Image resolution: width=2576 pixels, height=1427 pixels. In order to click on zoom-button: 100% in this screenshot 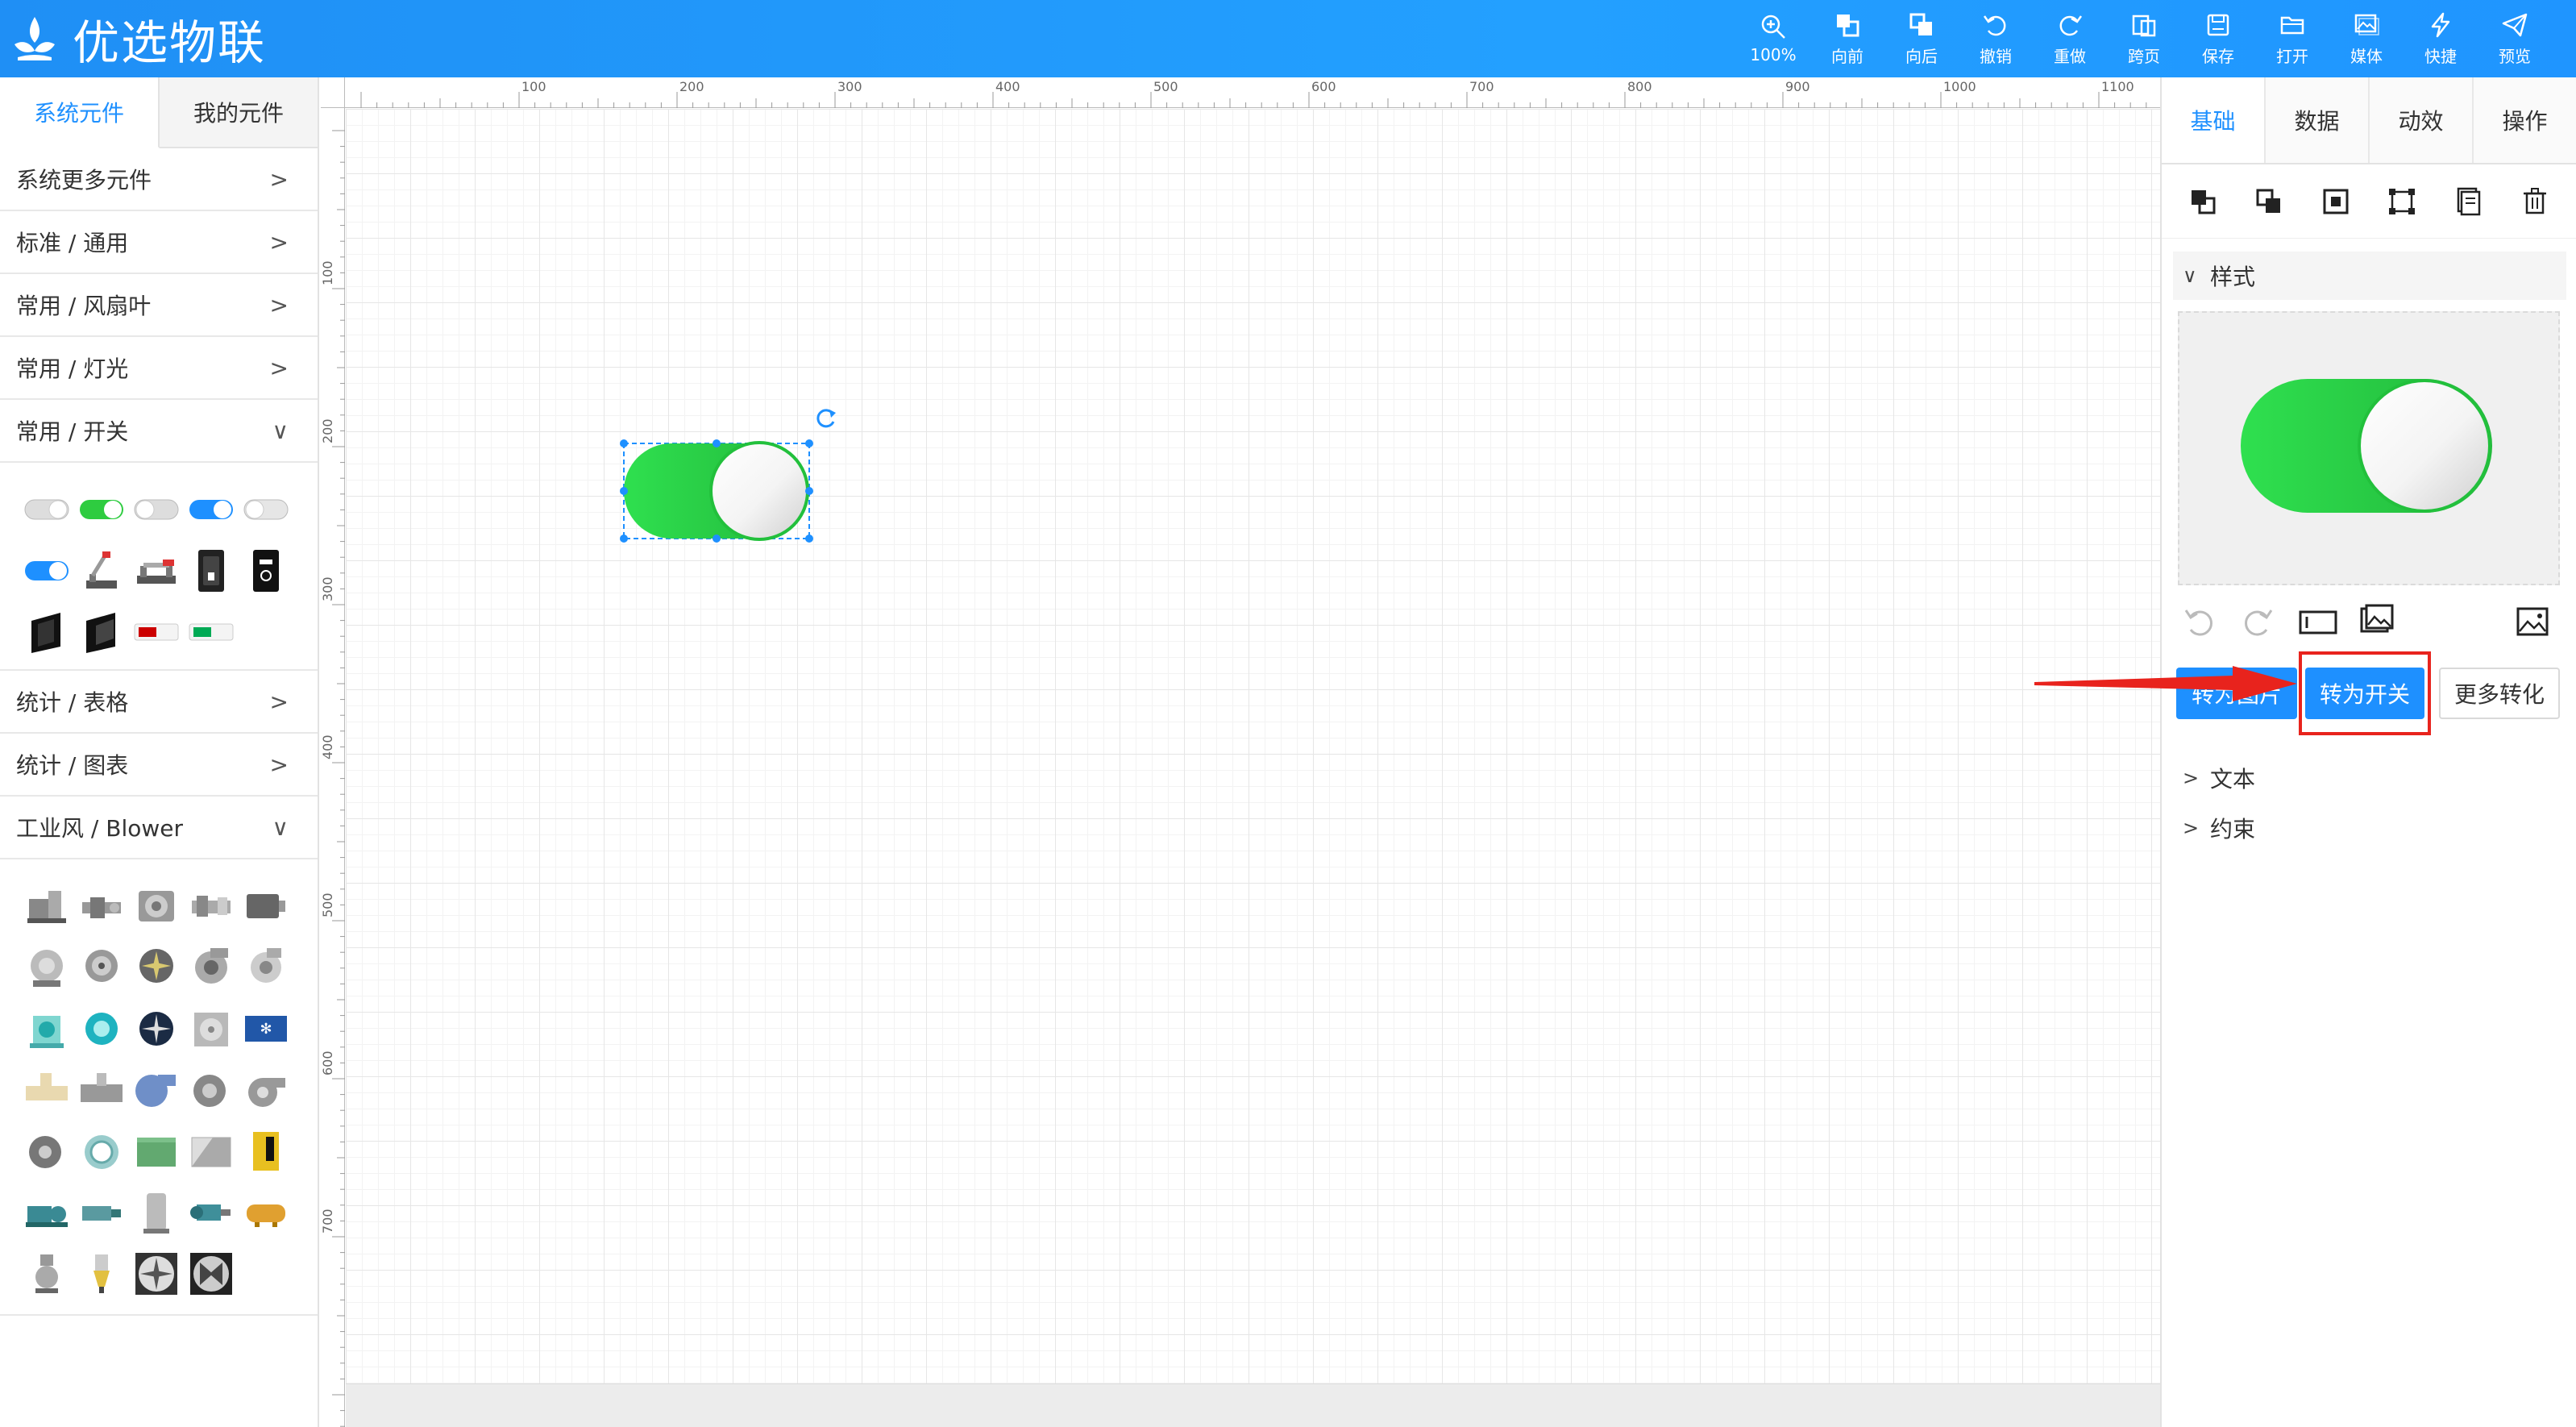, I will do `click(1773, 38)`.